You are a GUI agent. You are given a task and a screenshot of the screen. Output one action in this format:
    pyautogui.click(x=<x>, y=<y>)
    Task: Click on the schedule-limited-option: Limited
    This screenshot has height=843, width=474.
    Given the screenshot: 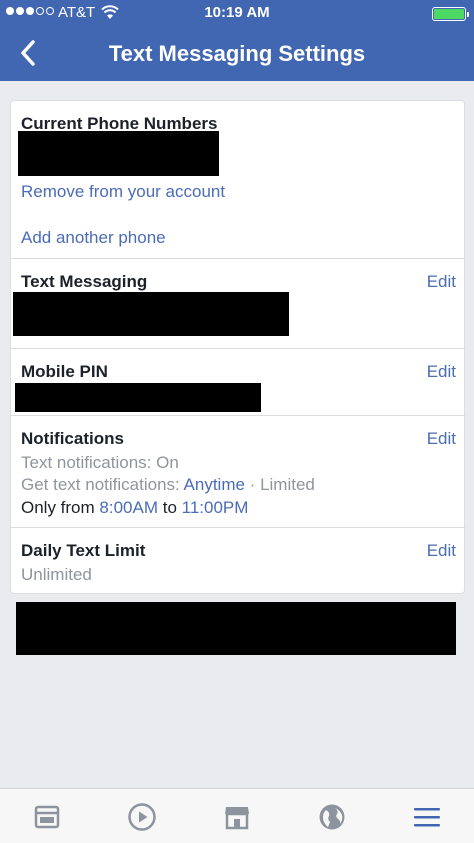 What is the action you would take?
    pyautogui.click(x=287, y=484)
    